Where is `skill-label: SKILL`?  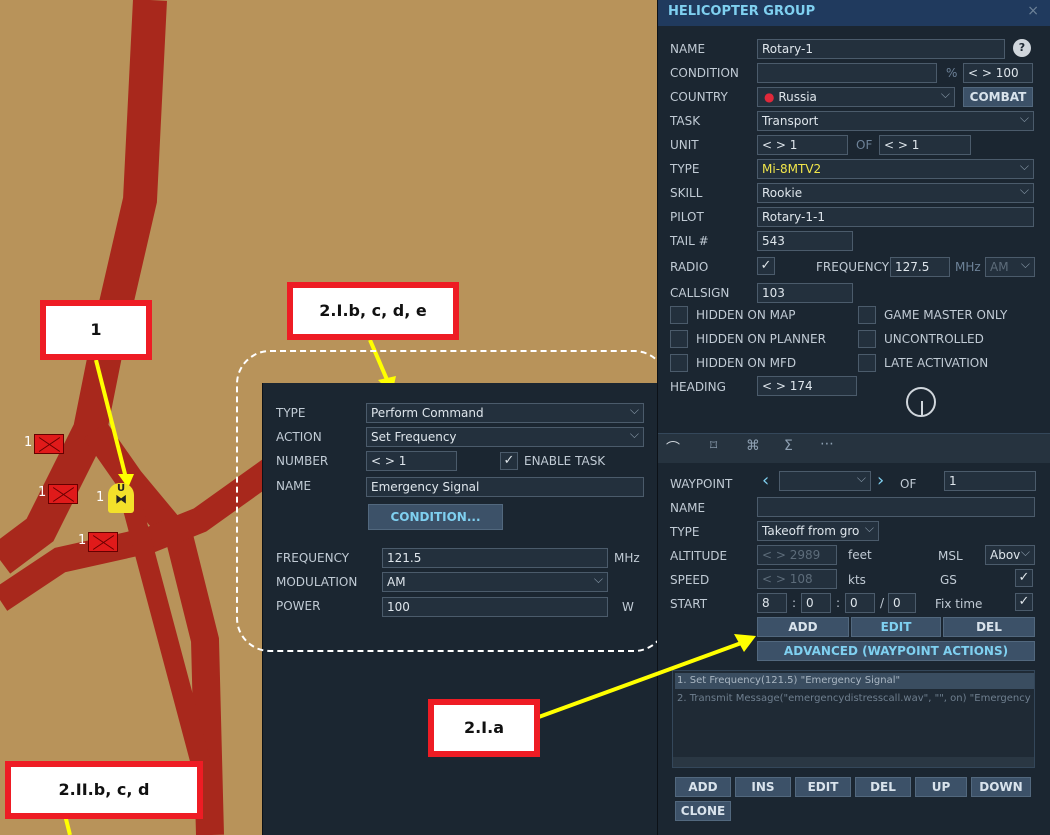
skill-label: SKILL is located at coordinates (686, 193).